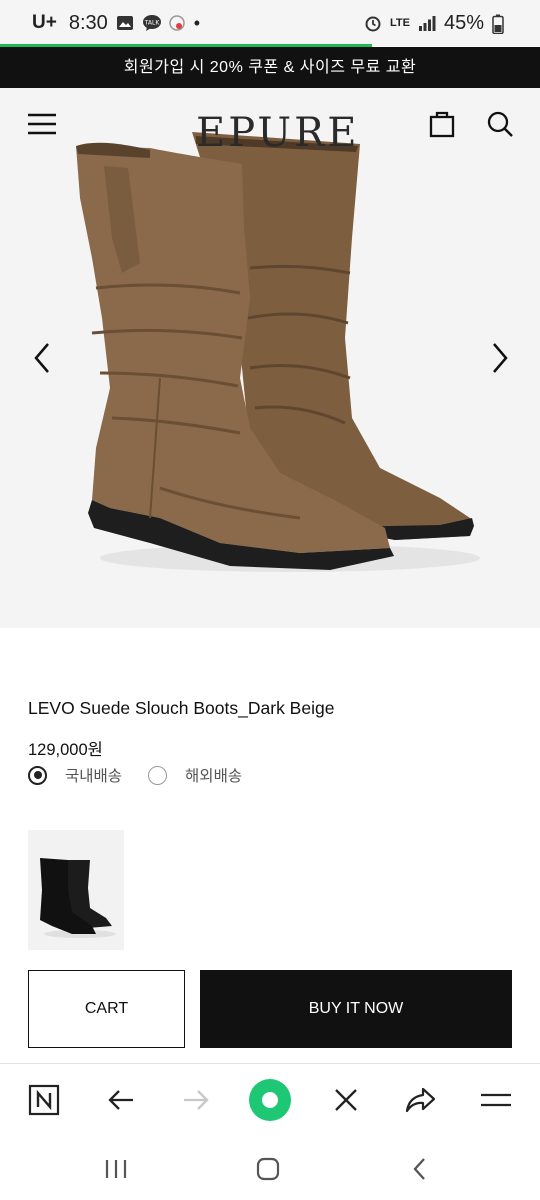 The image size is (540, 1200). I want to click on shipping-option-overseas: 해외배송, so click(195, 775).